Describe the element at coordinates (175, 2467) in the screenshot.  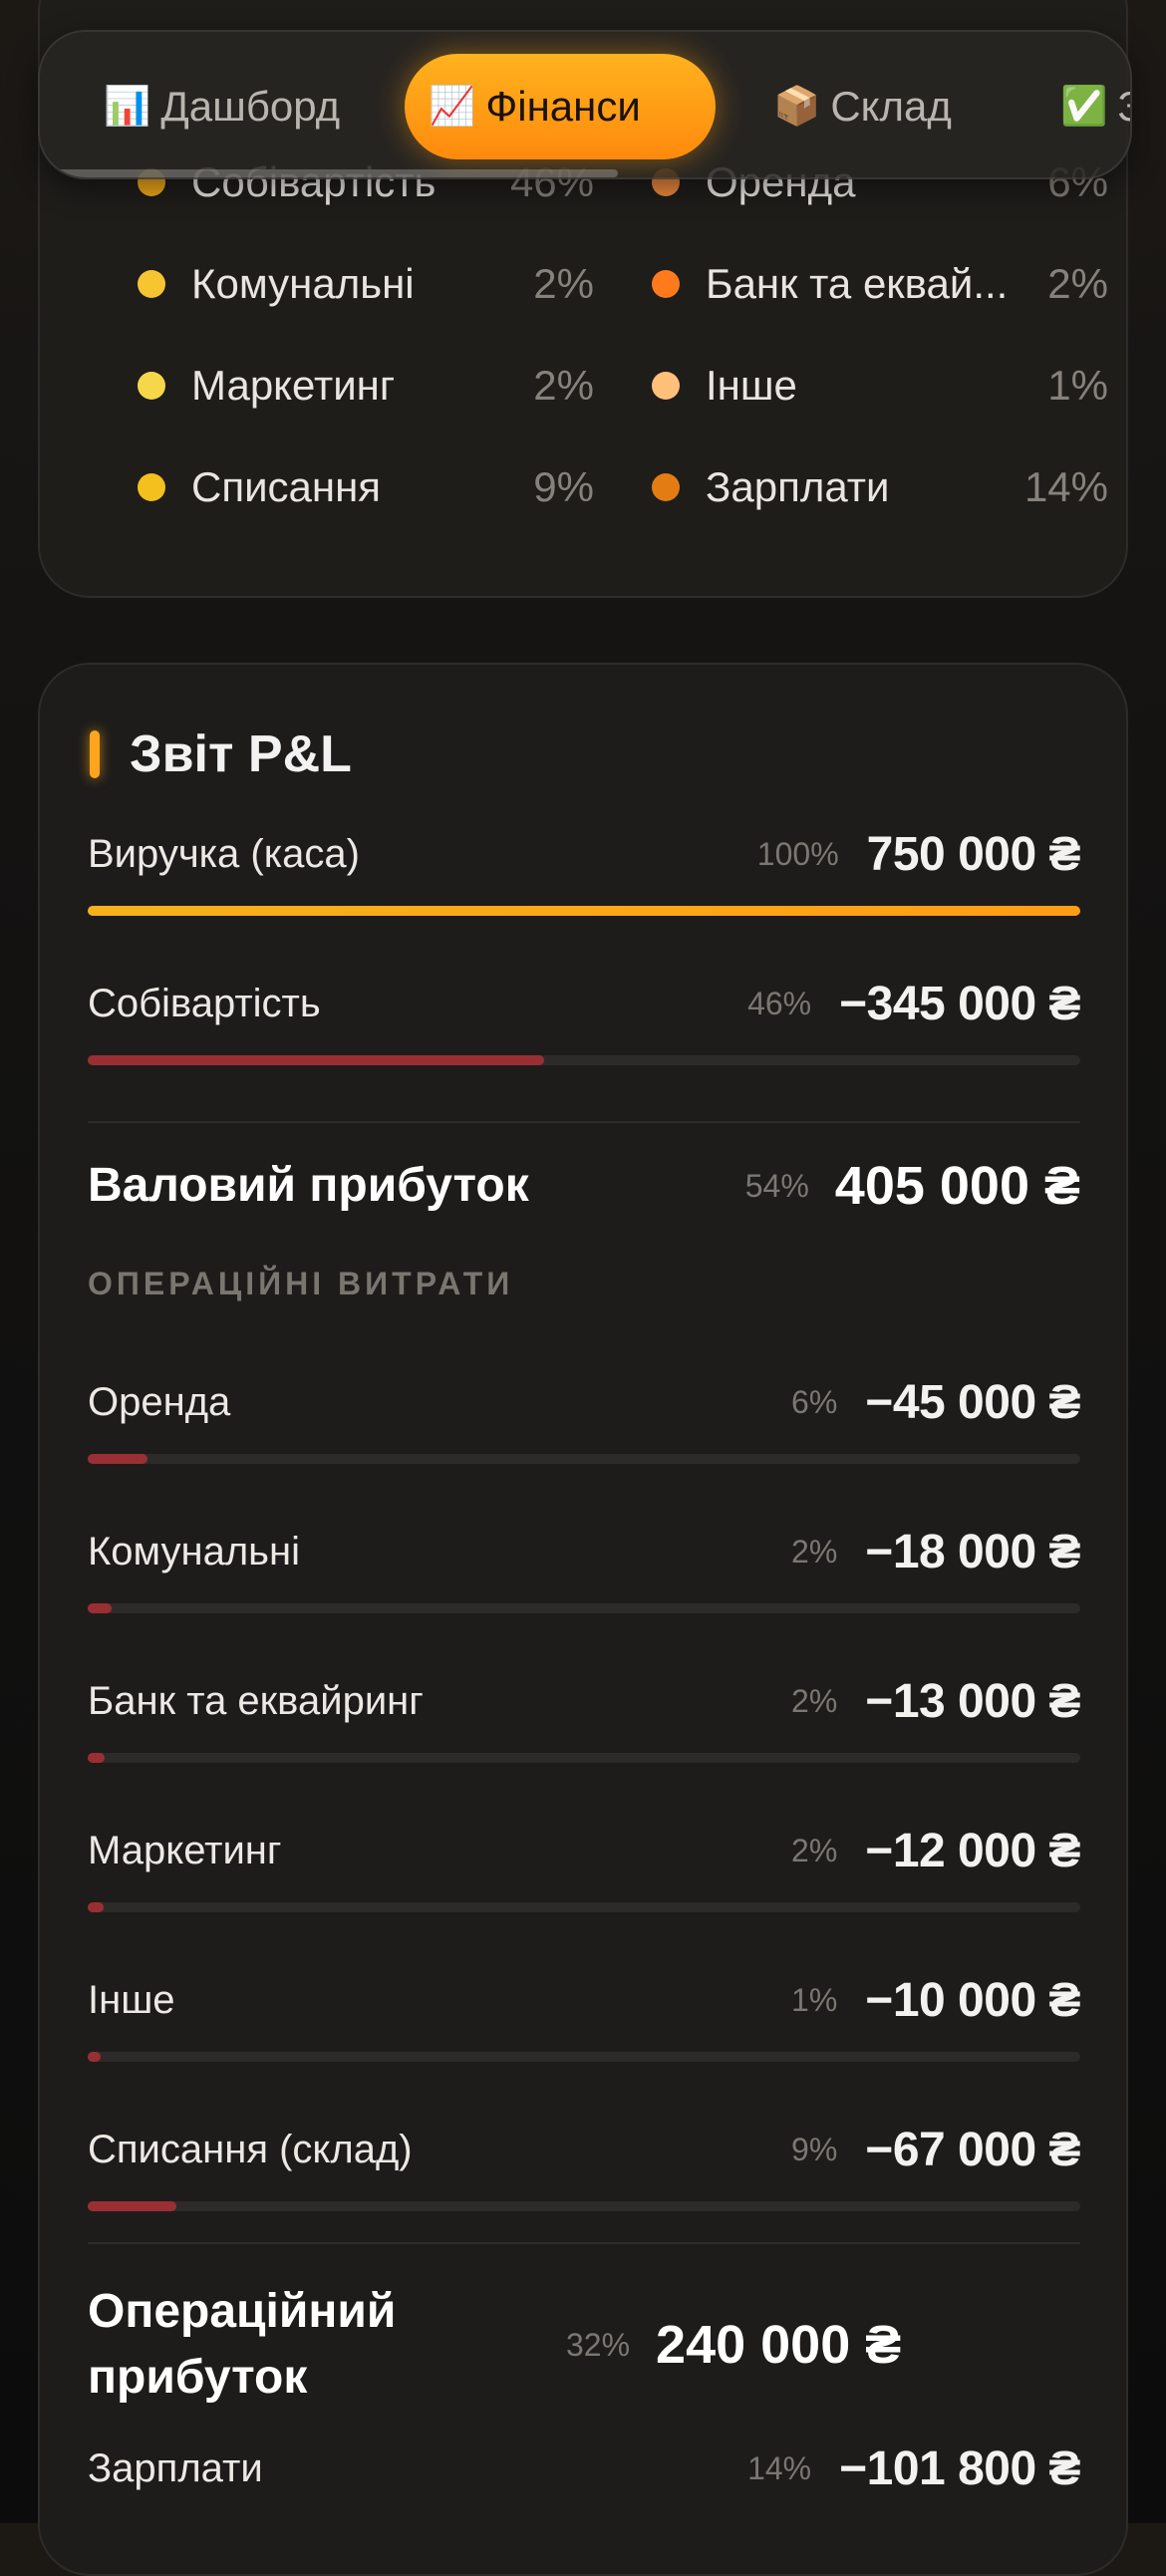
I see `row-label: Зарплати` at that location.